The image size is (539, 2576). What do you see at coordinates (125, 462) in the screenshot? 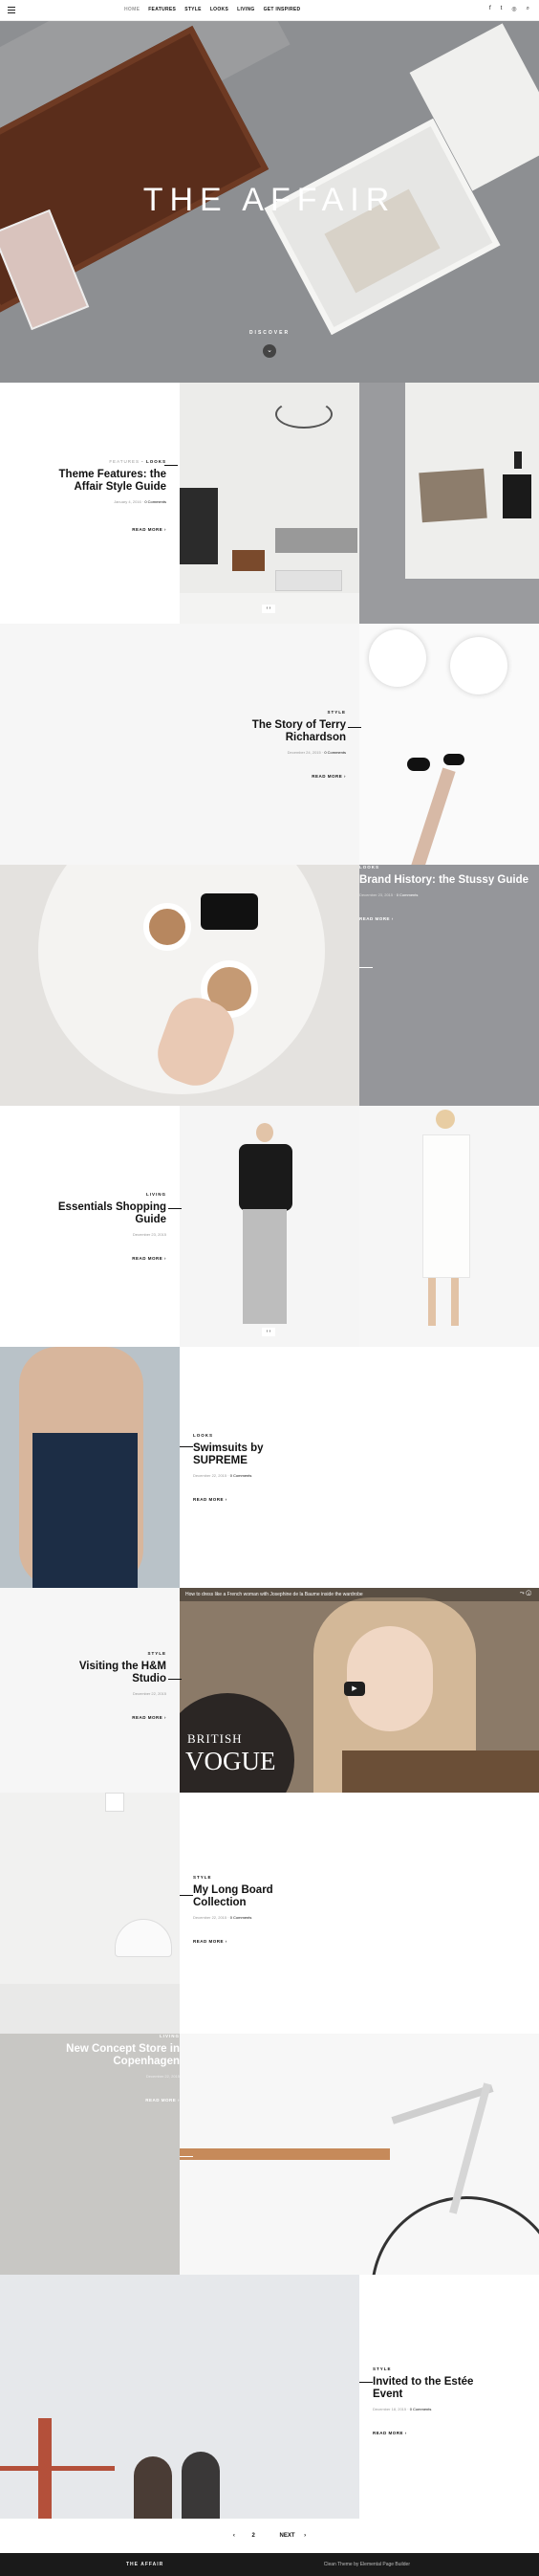
I see `post-category-secondary: FEATURES` at bounding box center [125, 462].